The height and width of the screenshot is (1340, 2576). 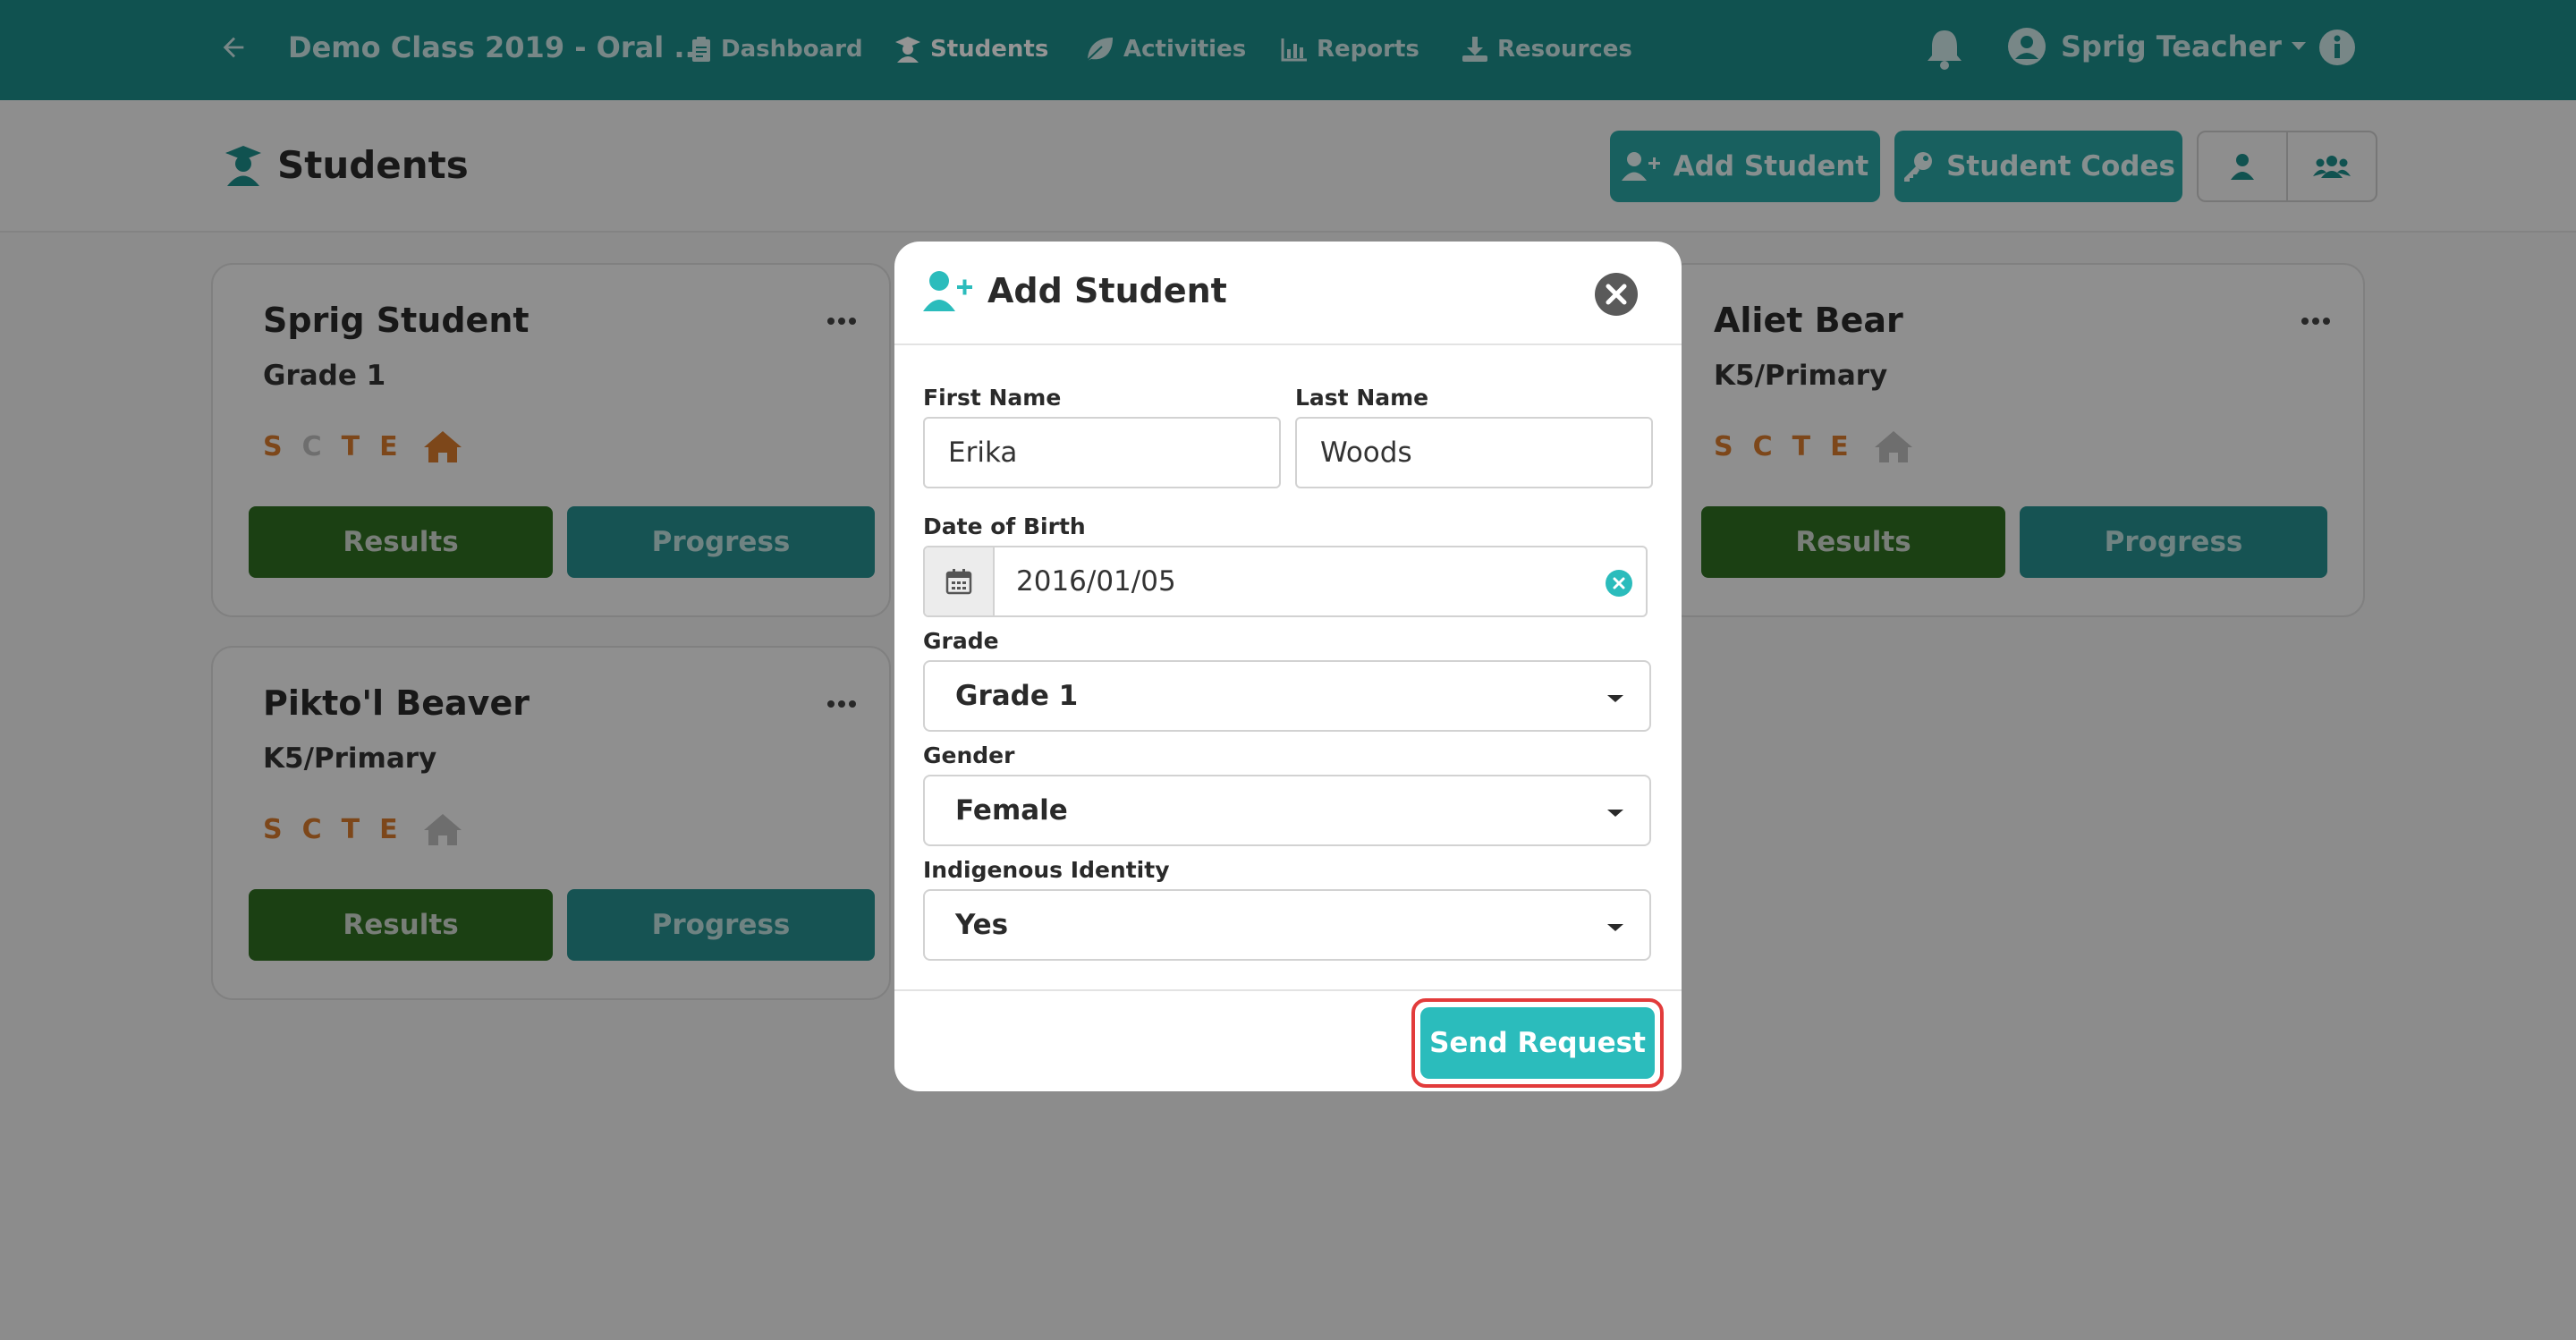 I want to click on date-of-birth-field: 2016/01/05, so click(x=1285, y=581).